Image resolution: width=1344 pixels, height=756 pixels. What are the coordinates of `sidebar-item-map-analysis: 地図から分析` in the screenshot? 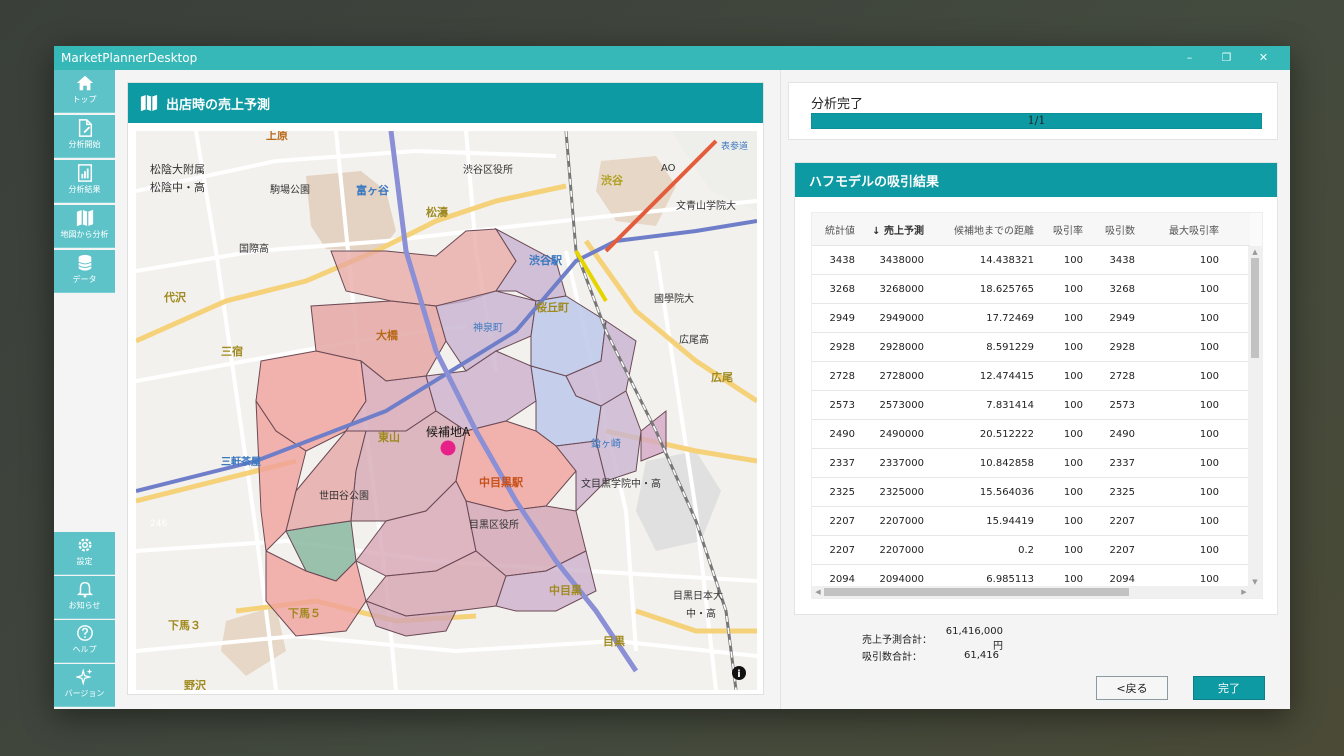 It's located at (84, 226).